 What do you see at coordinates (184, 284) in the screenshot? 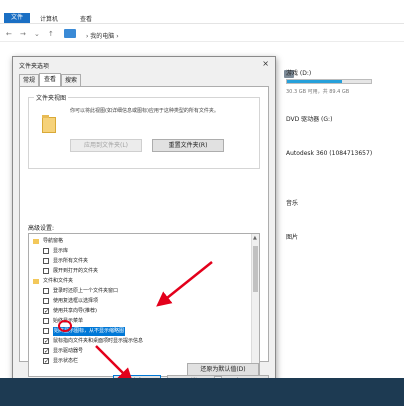
I see `arrow-to-option` at bounding box center [184, 284].